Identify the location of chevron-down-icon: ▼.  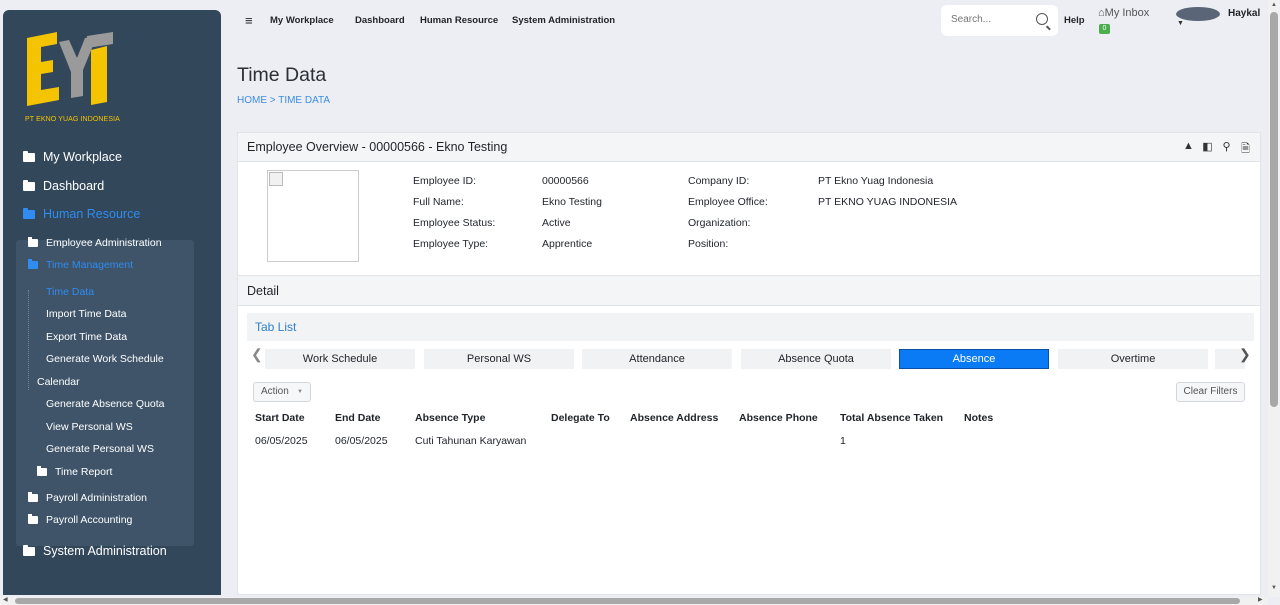
(1180, 23).